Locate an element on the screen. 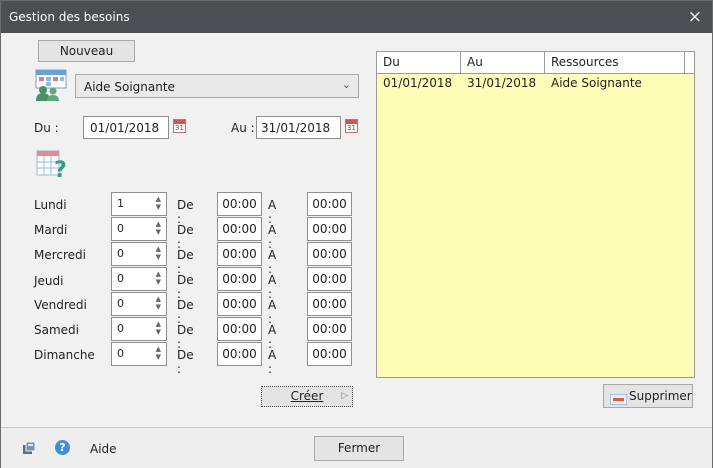 The width and height of the screenshot is (713, 468). close-button-label: Fermer is located at coordinates (359, 448).